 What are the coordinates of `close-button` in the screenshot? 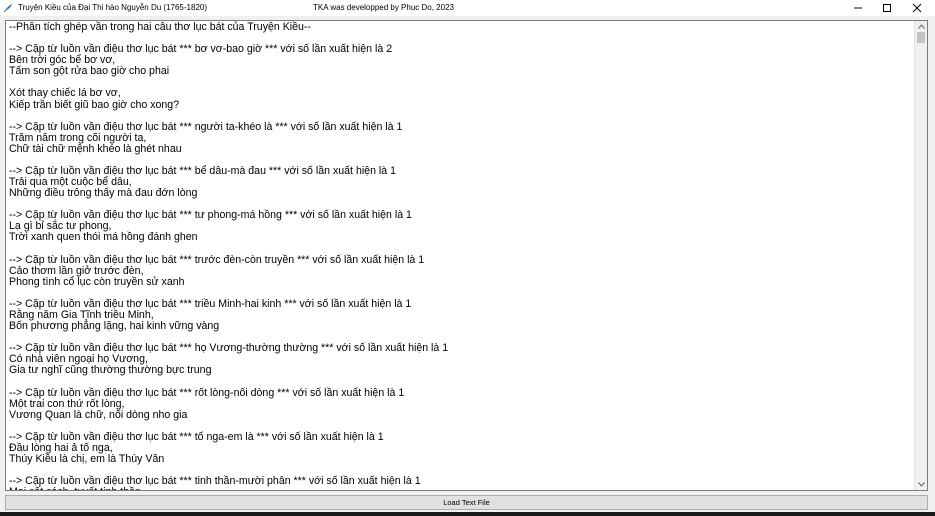 It's located at (917, 8).